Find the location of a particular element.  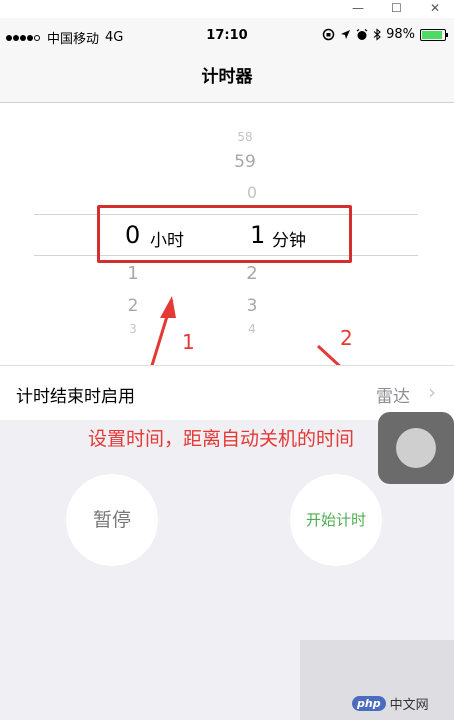

assistive-touch-button is located at coordinates (416, 448).